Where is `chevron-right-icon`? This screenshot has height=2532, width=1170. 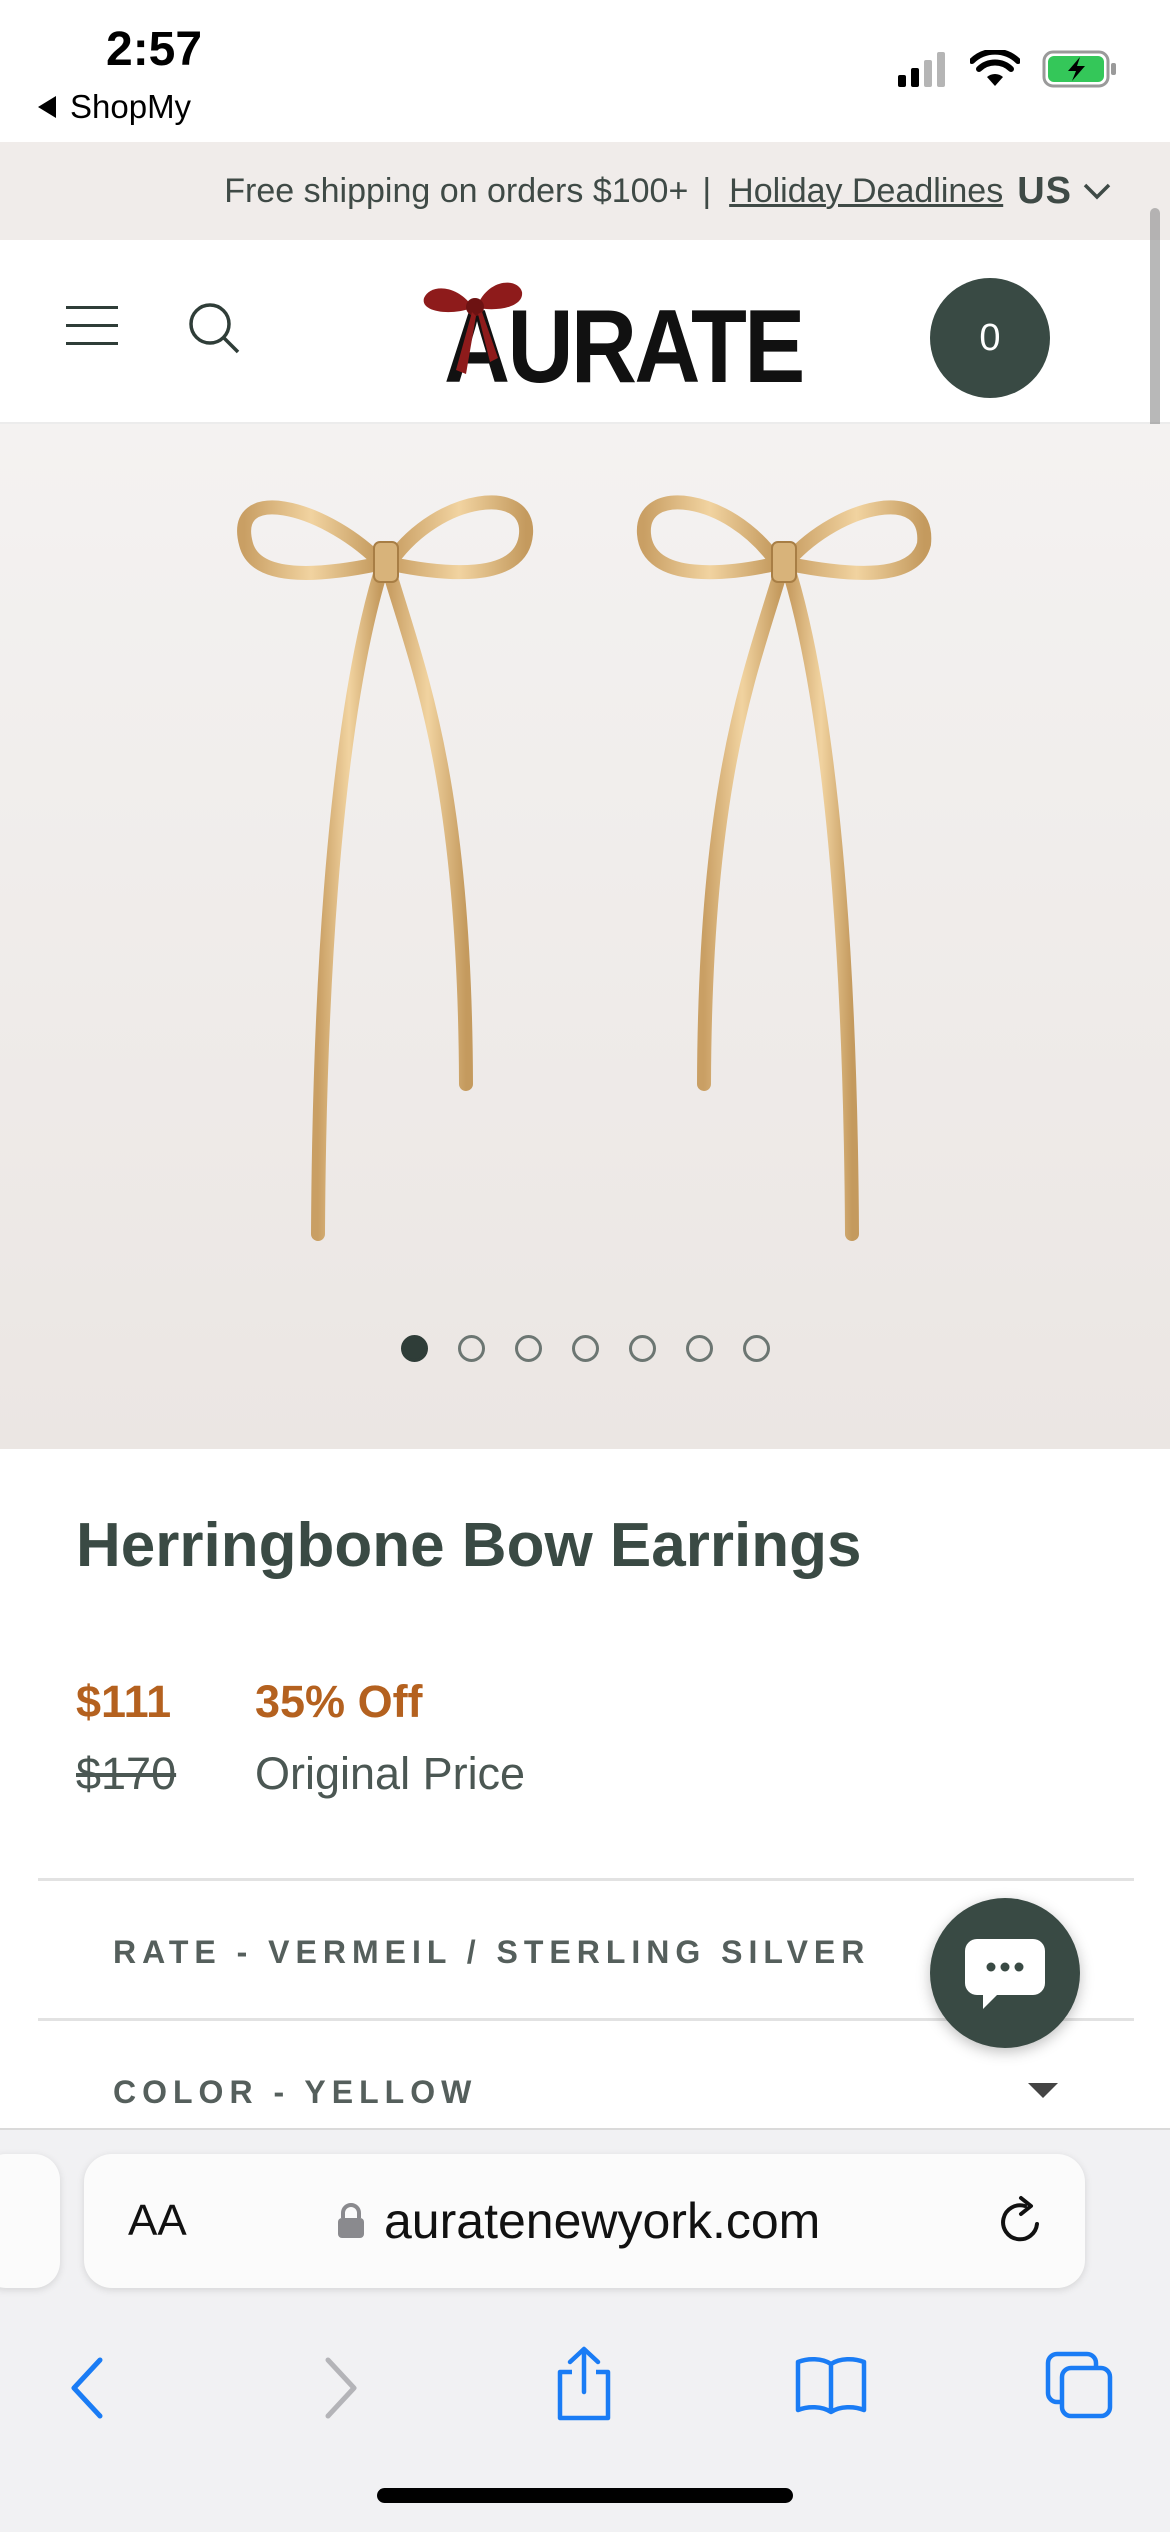
chevron-right-icon is located at coordinates (340, 2388).